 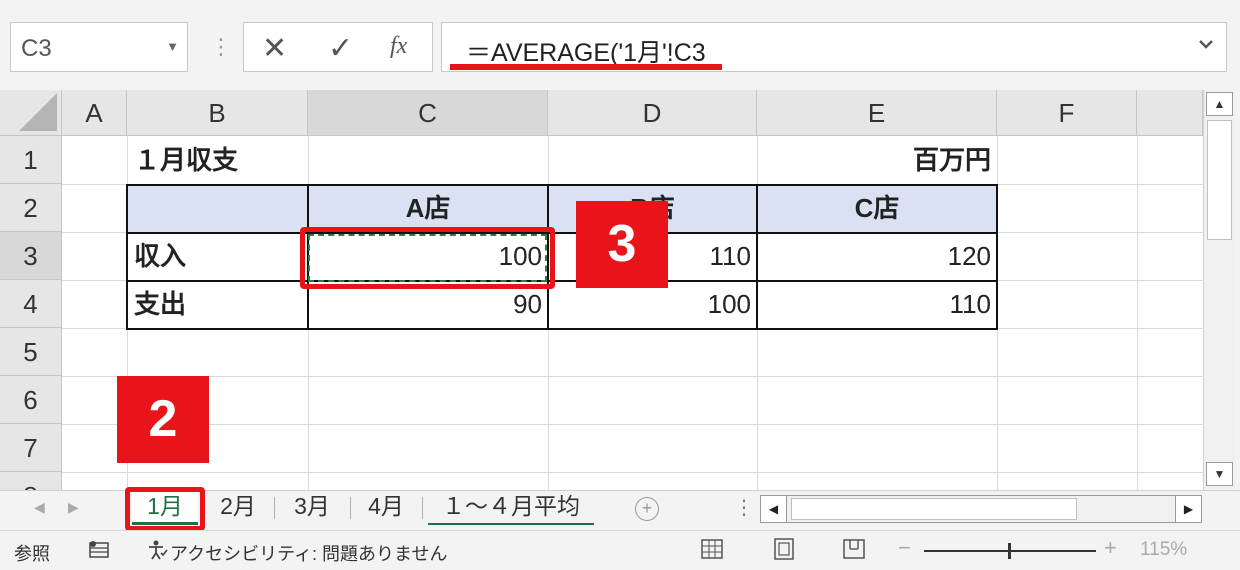 I want to click on step-3-badge: 3, so click(x=622, y=244).